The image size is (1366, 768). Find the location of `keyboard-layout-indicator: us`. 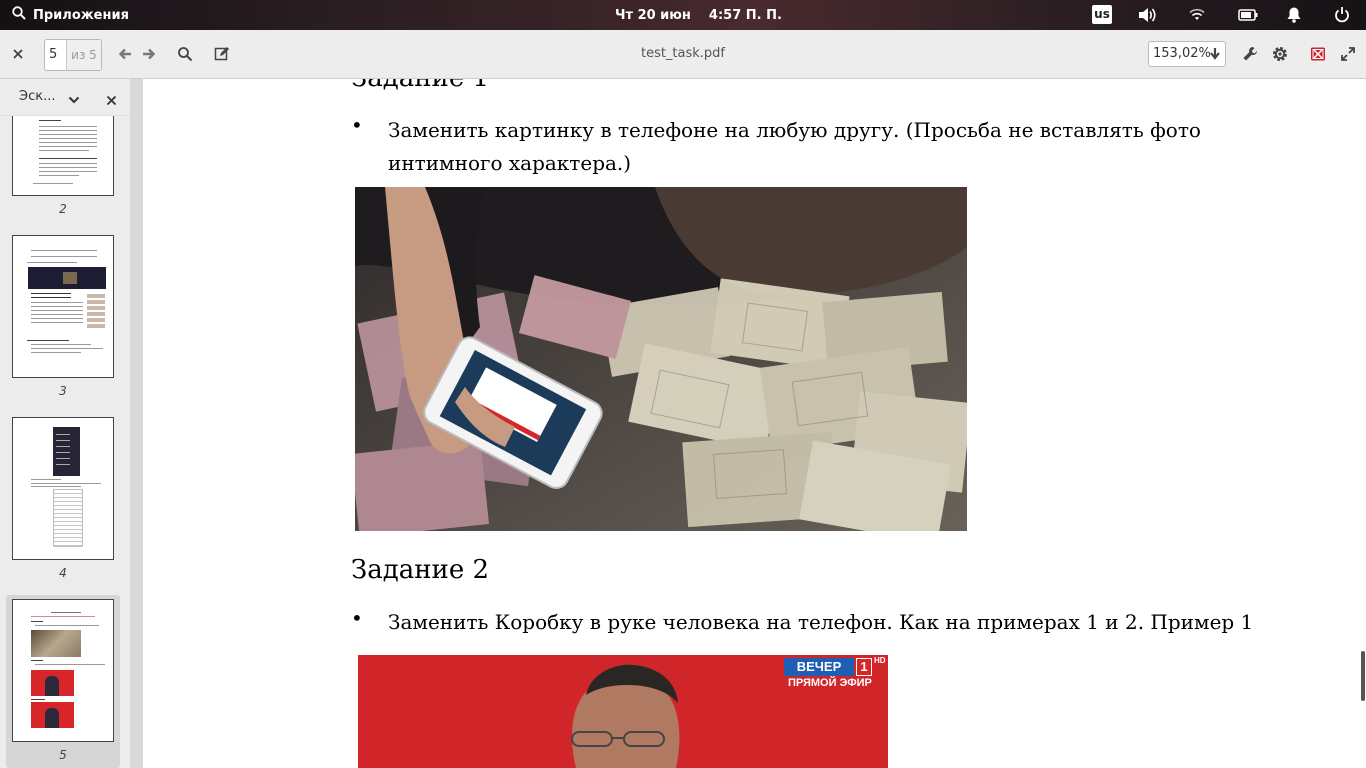

keyboard-layout-indicator: us is located at coordinates (1102, 14).